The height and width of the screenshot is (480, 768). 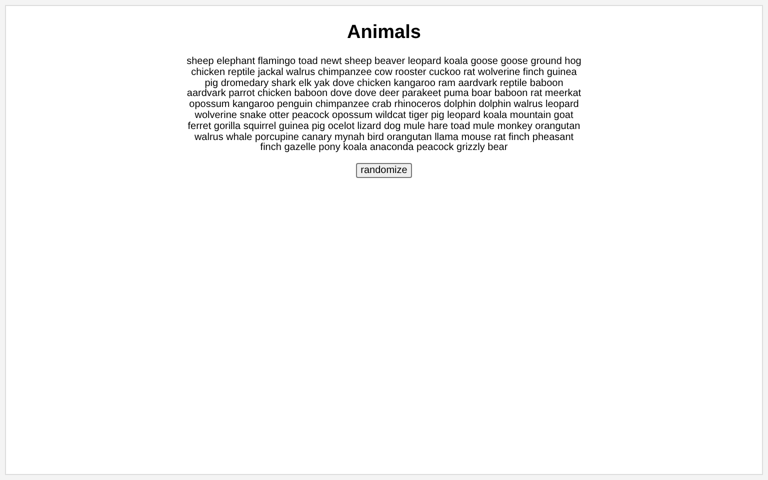 What do you see at coordinates (384, 33) in the screenshot?
I see `page-title: Animals` at bounding box center [384, 33].